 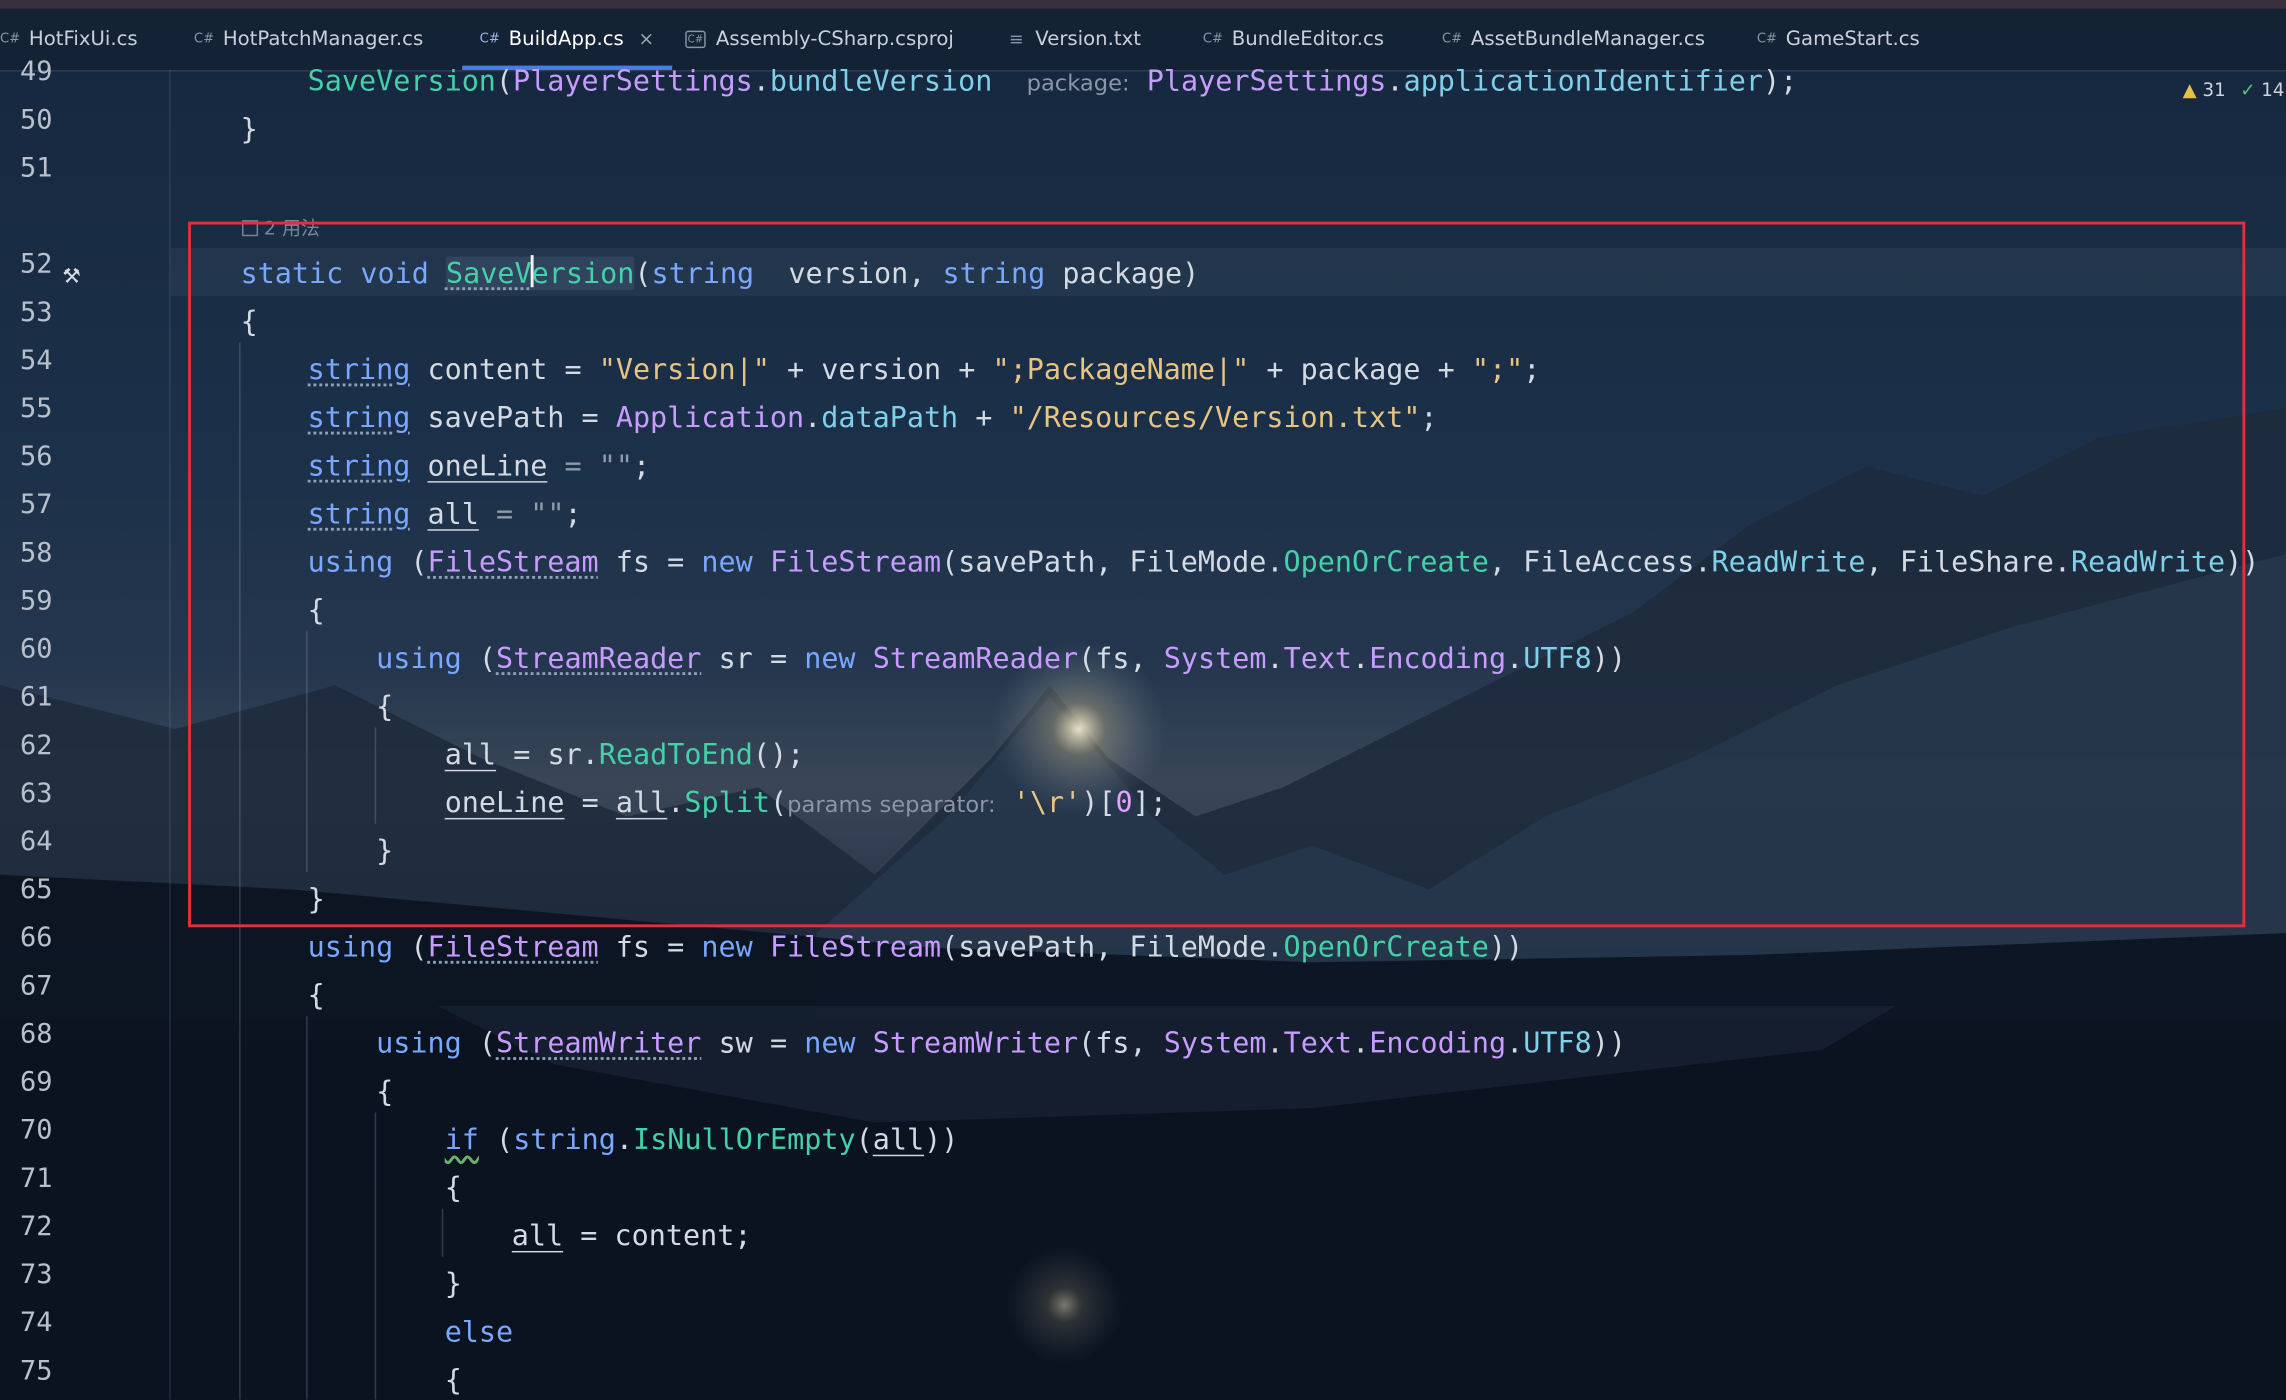 I want to click on line-number: 62, so click(x=36, y=746).